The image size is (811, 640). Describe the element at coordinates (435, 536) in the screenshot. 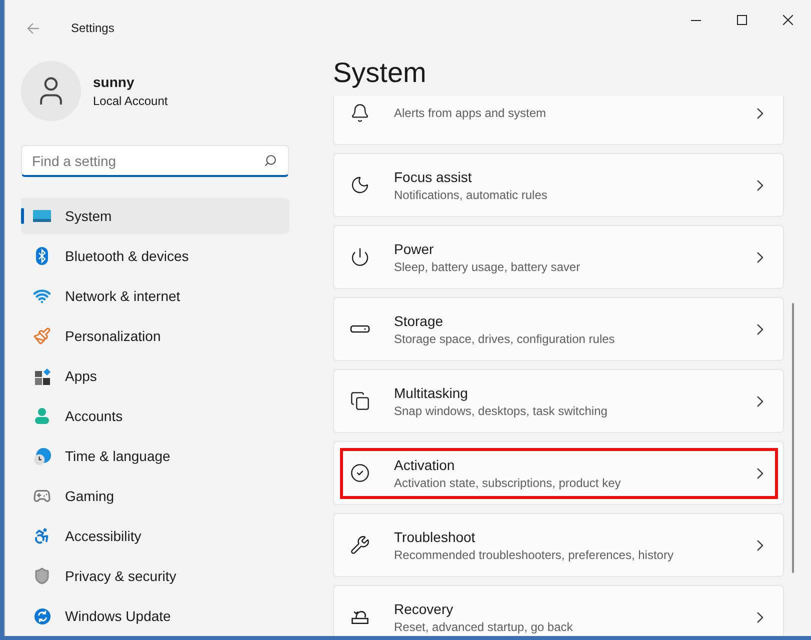

I see `card-title: Troubleshoot` at that location.